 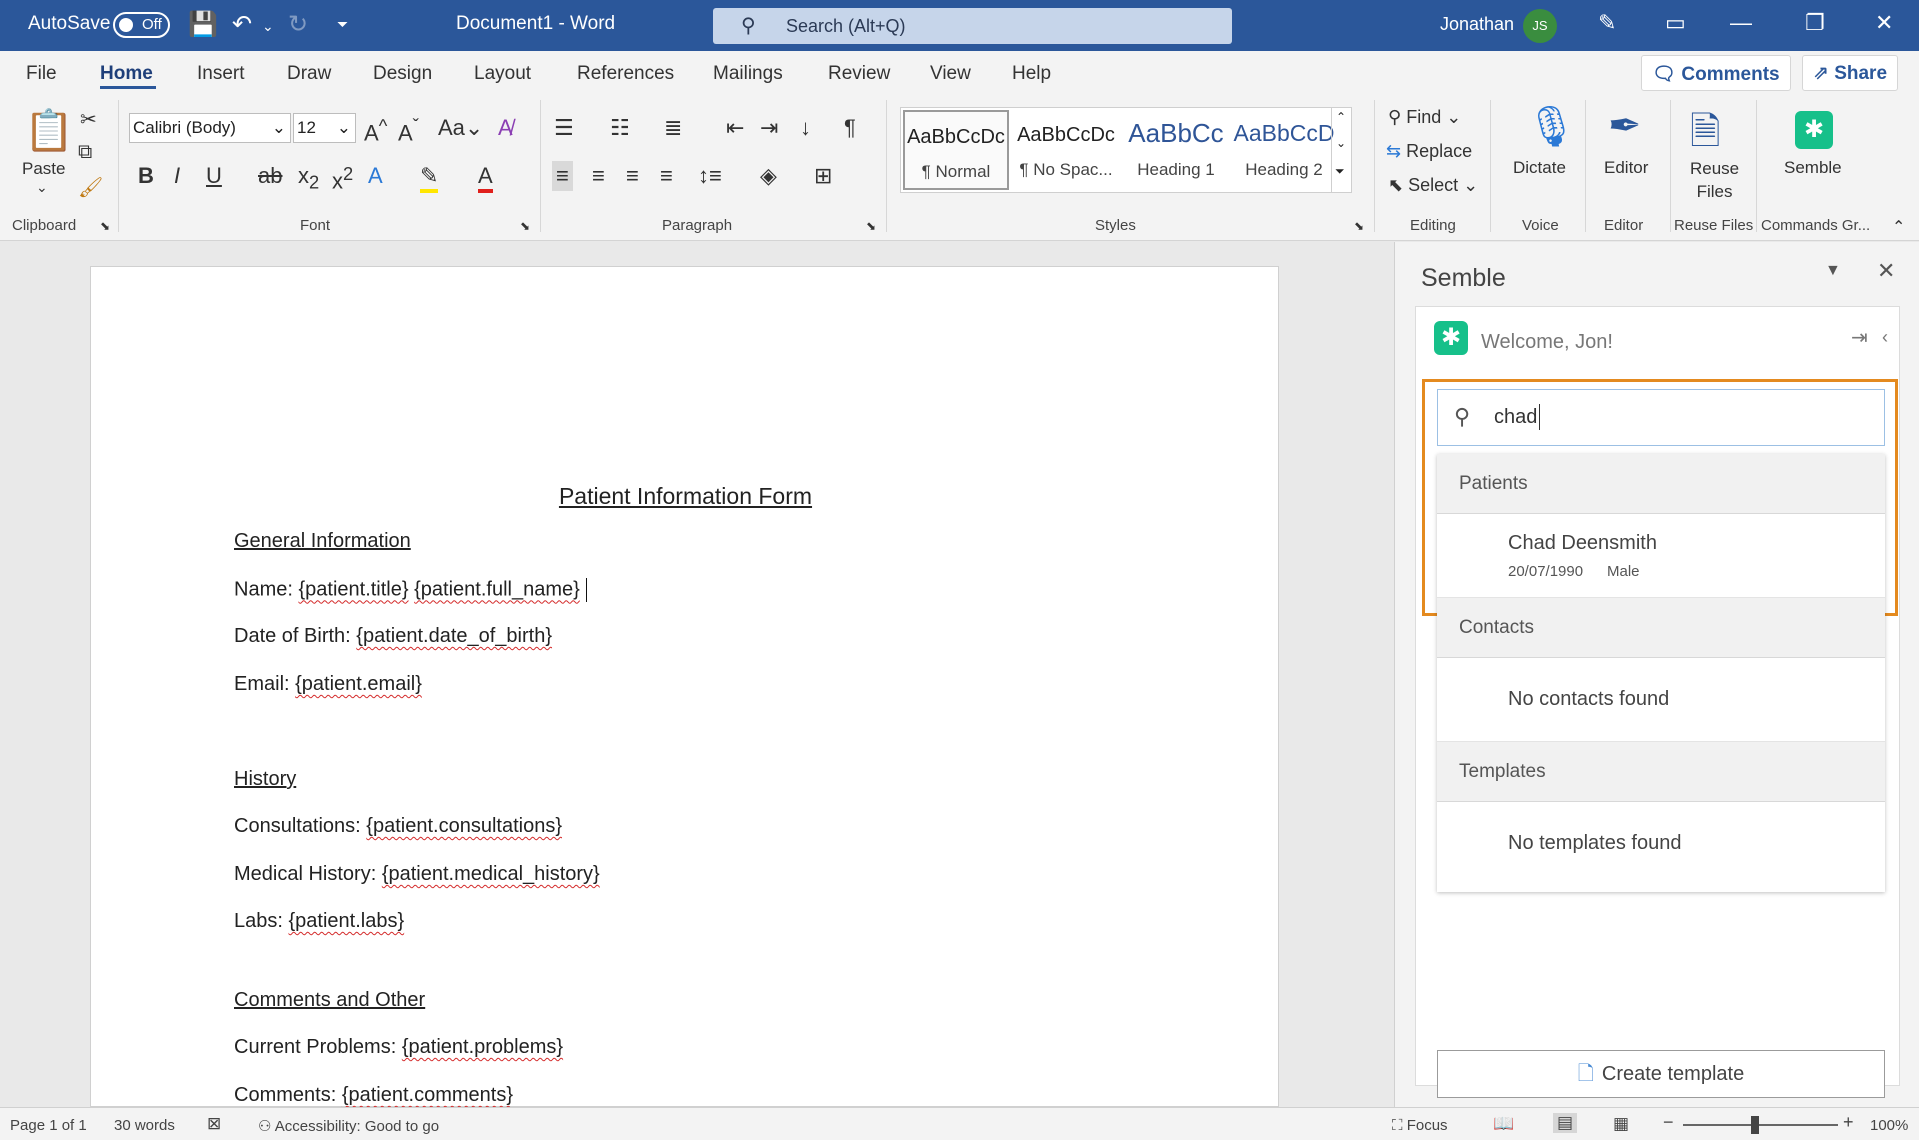 What do you see at coordinates (1176, 150) in the screenshot?
I see `style-heading-1: AaBbCc Heading 1` at bounding box center [1176, 150].